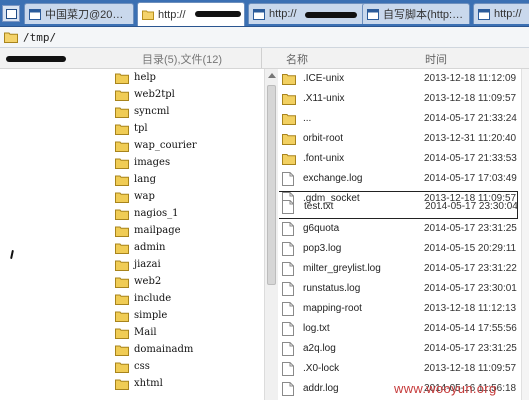  I want to click on file-time: 2013-12-31 11:20:40, so click(470, 138).